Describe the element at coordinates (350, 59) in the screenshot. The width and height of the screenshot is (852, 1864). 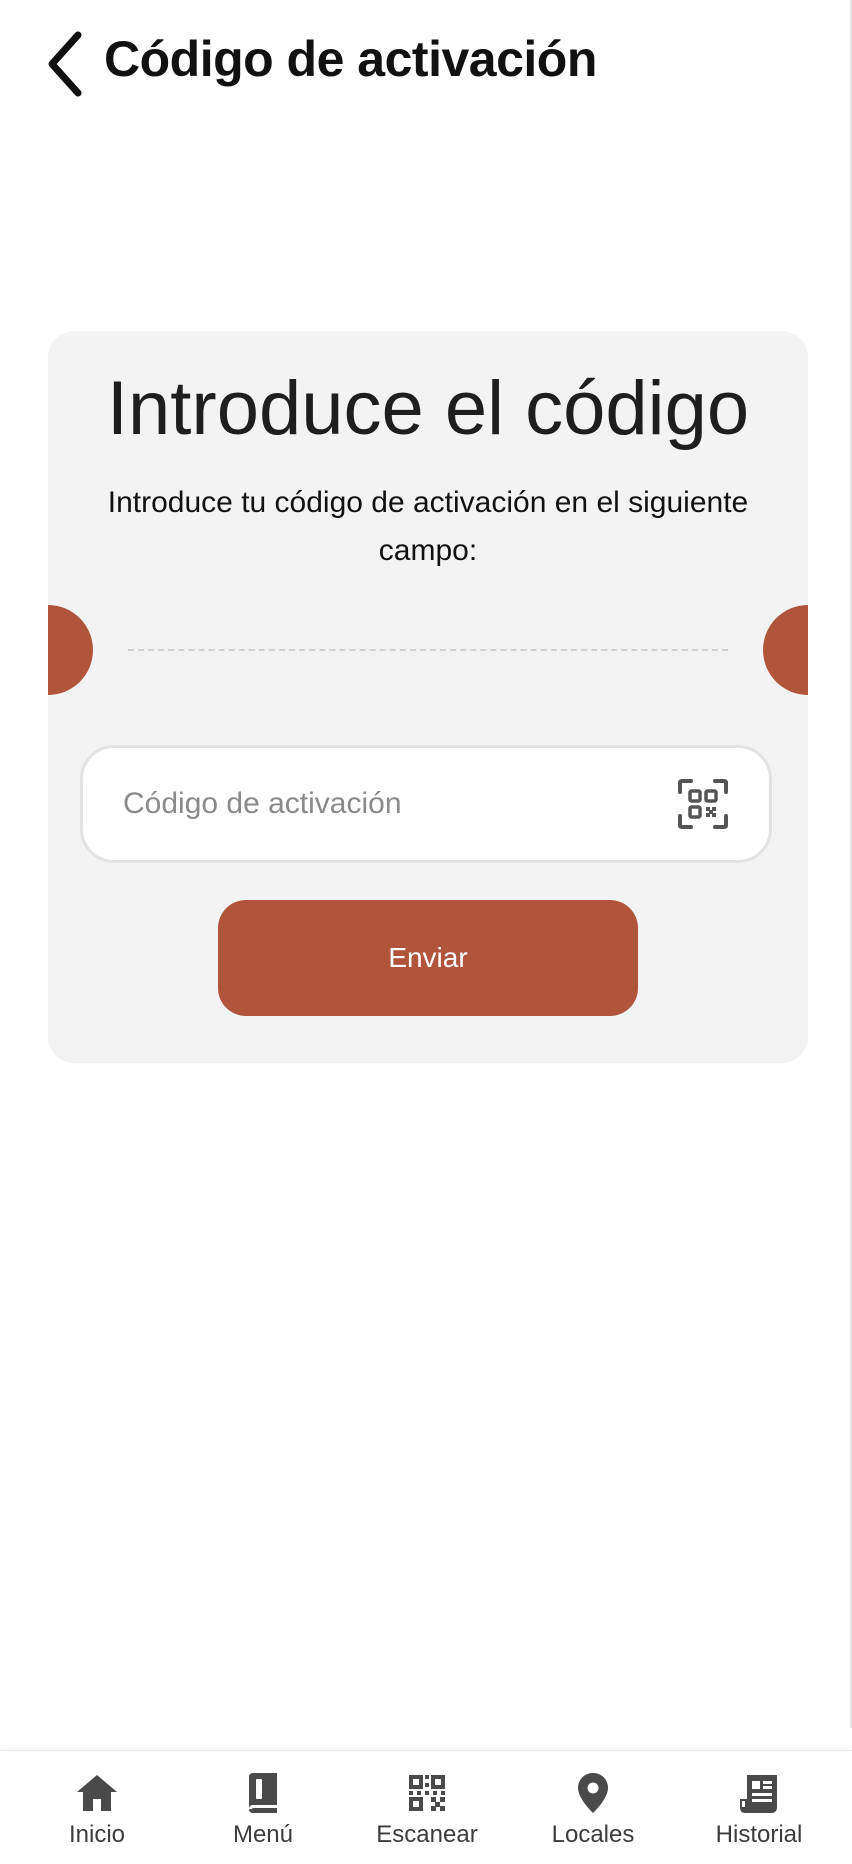
I see `page-title: Código de activación` at that location.